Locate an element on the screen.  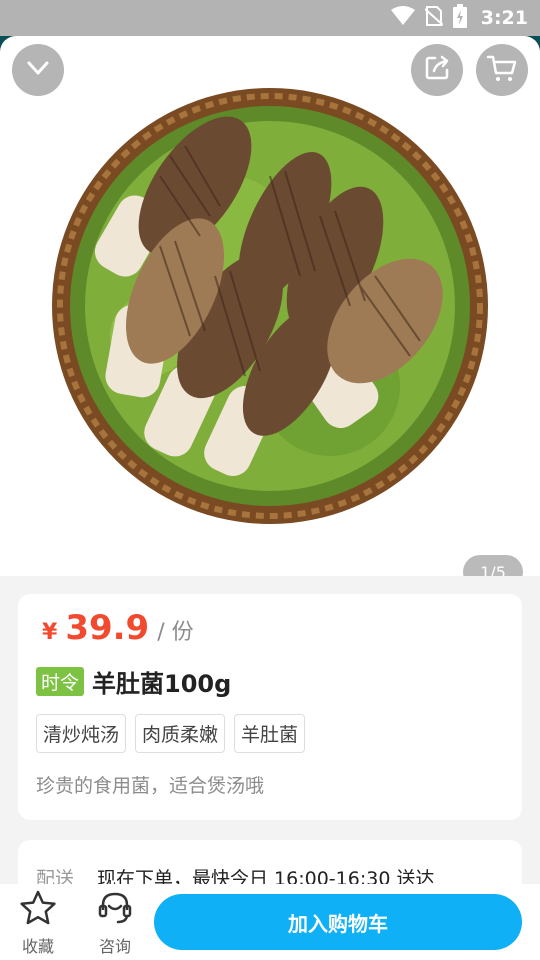
star-icon is located at coordinates (38, 910).